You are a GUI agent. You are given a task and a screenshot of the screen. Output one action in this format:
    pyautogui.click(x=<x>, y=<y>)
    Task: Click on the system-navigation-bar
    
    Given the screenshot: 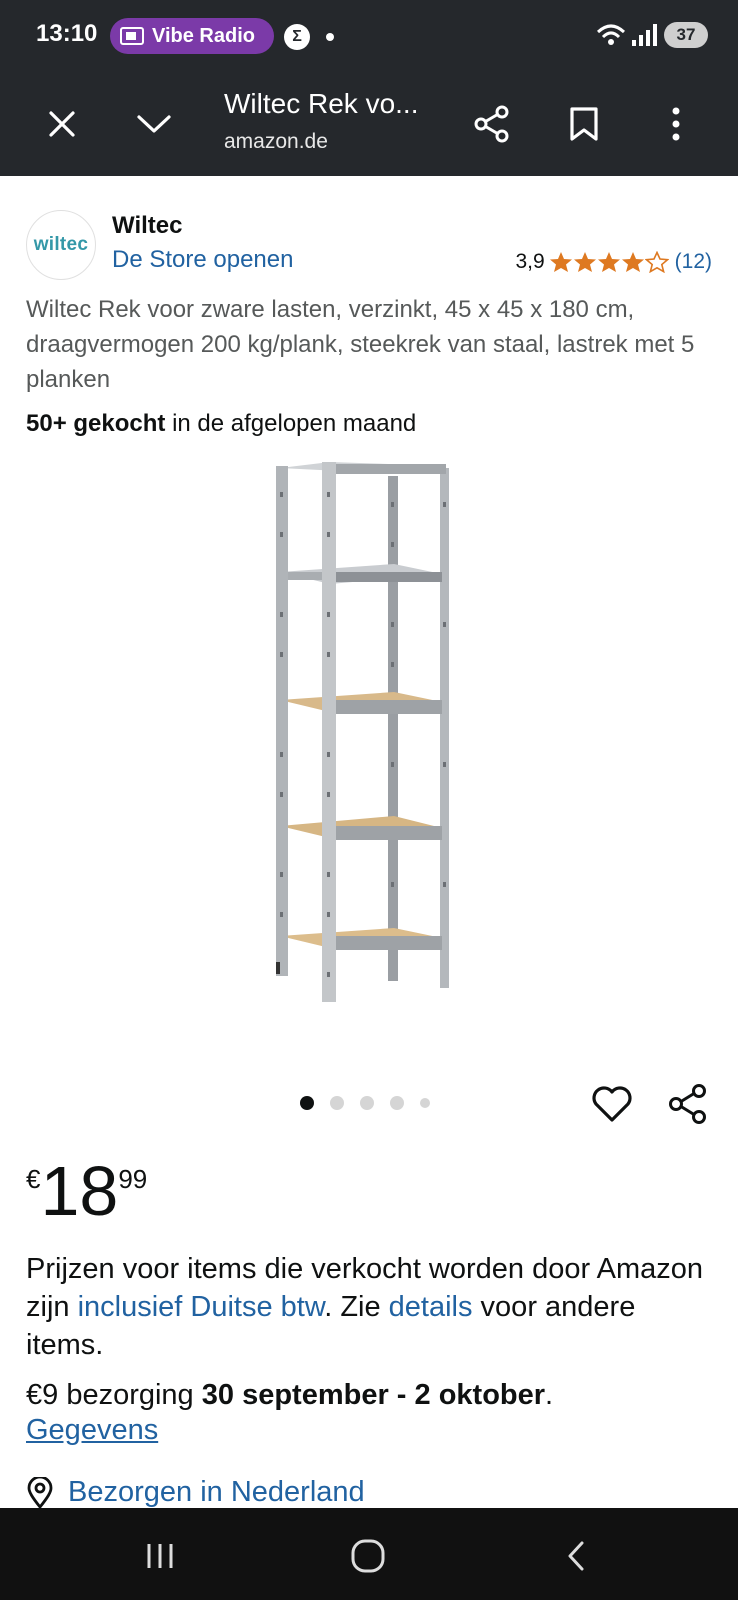 What is the action you would take?
    pyautogui.click(x=369, y=1554)
    